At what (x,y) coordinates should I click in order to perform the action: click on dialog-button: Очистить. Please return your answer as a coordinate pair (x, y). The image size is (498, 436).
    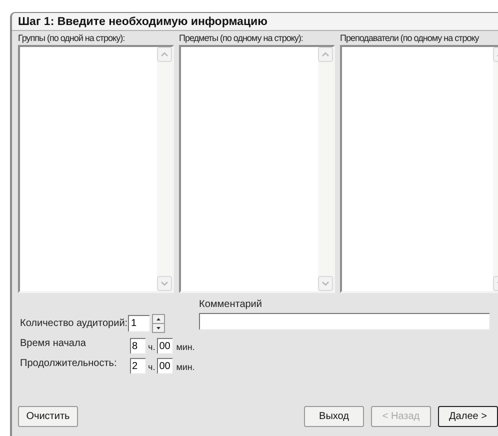
    Looking at the image, I should click on (48, 416).